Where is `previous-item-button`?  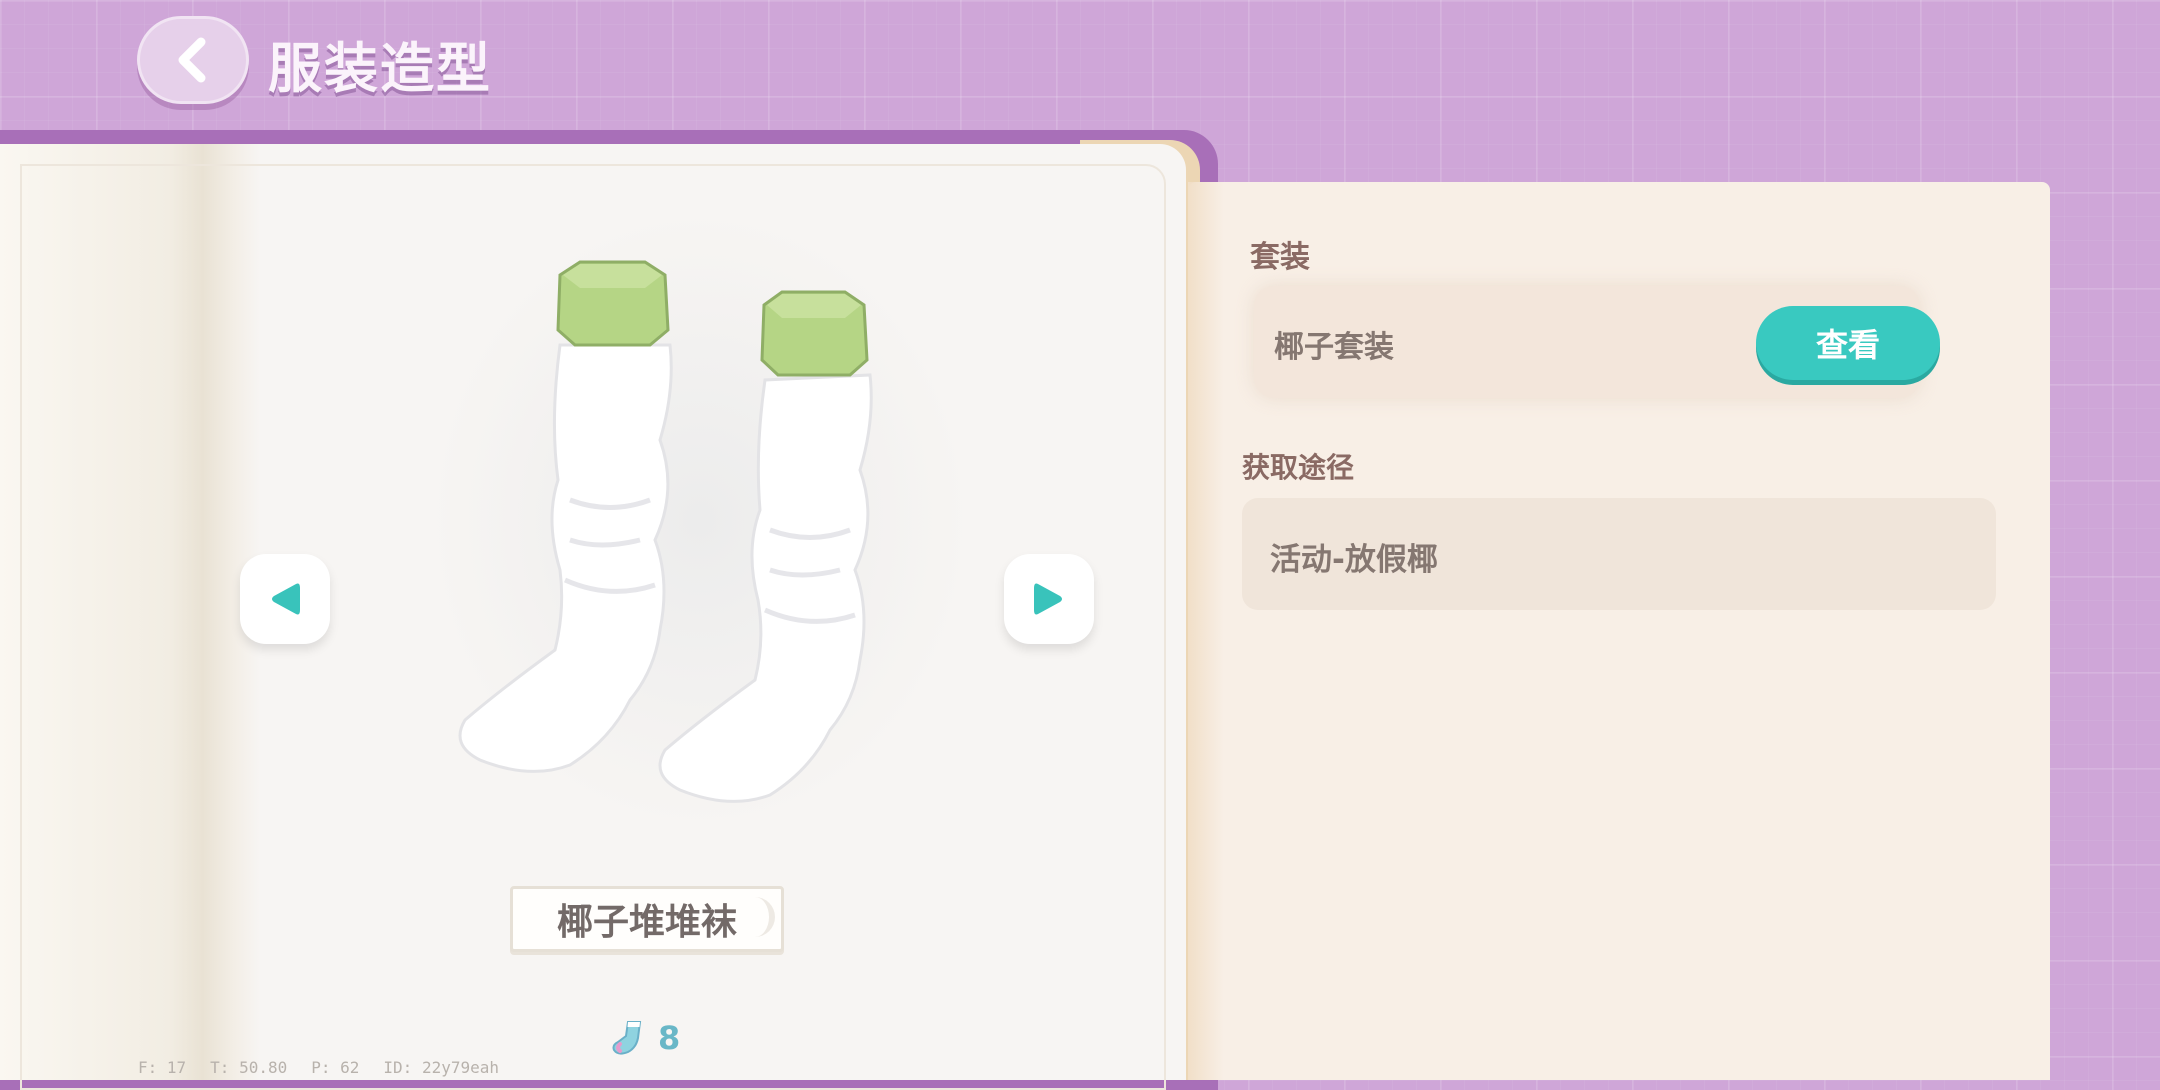
previous-item-button is located at coordinates (285, 599).